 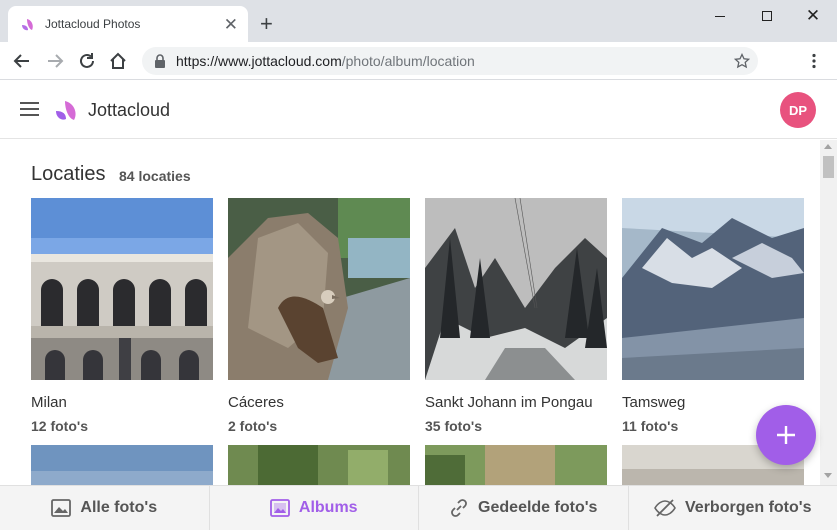 I want to click on browser-menu-icon, so click(x=814, y=61).